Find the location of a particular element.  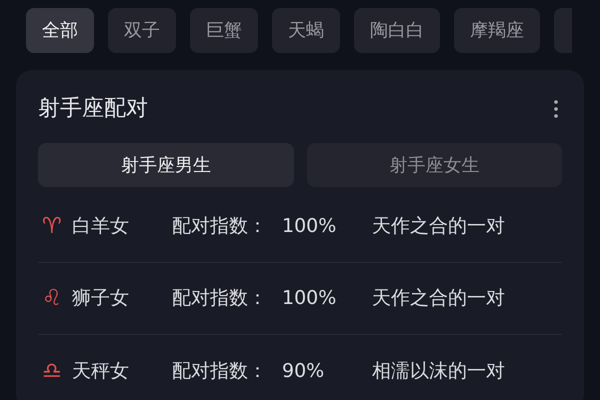

match-name: 天秤女 is located at coordinates (101, 371).